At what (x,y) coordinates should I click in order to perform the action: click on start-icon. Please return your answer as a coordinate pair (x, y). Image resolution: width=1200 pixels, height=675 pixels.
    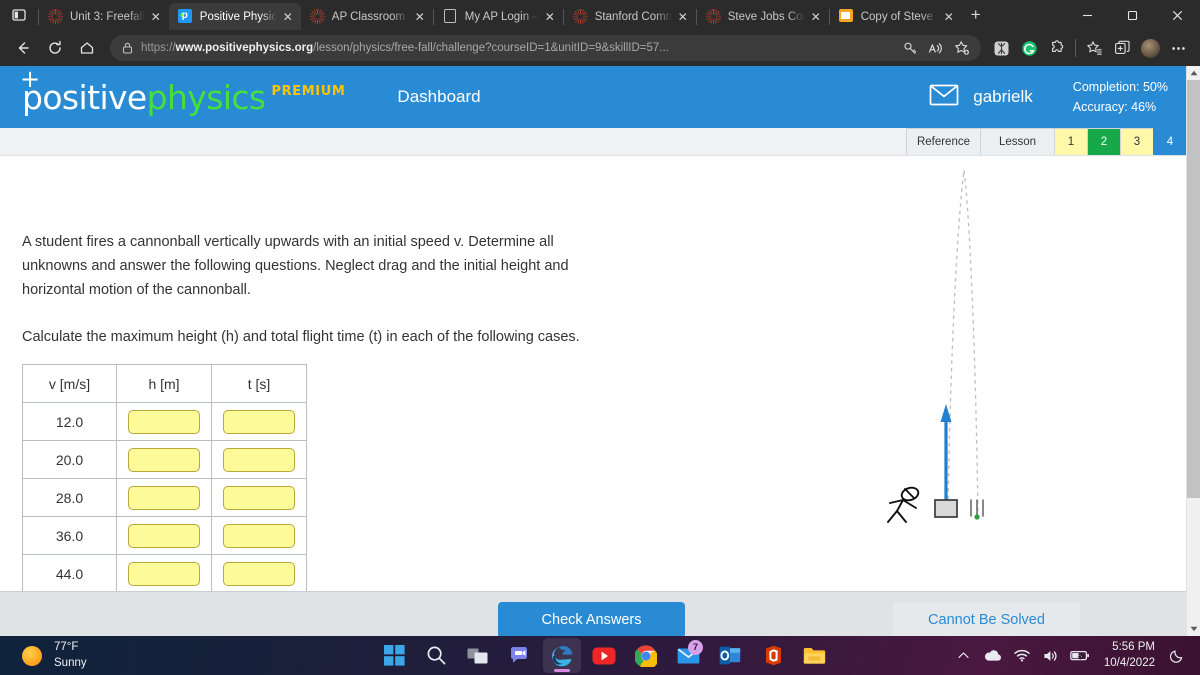
    Looking at the image, I should click on (394, 655).